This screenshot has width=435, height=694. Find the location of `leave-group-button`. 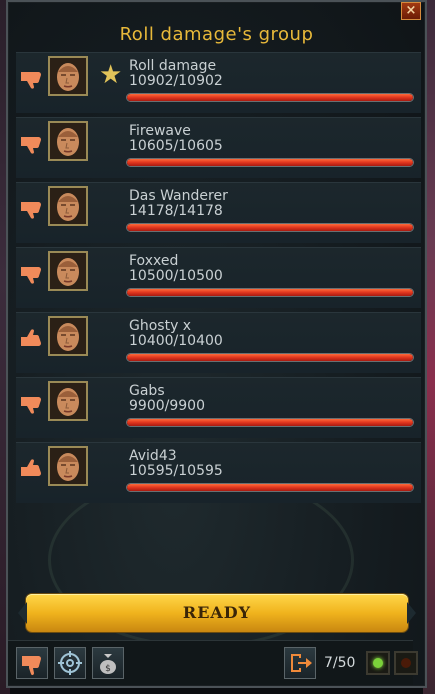

leave-group-button is located at coordinates (300, 663).